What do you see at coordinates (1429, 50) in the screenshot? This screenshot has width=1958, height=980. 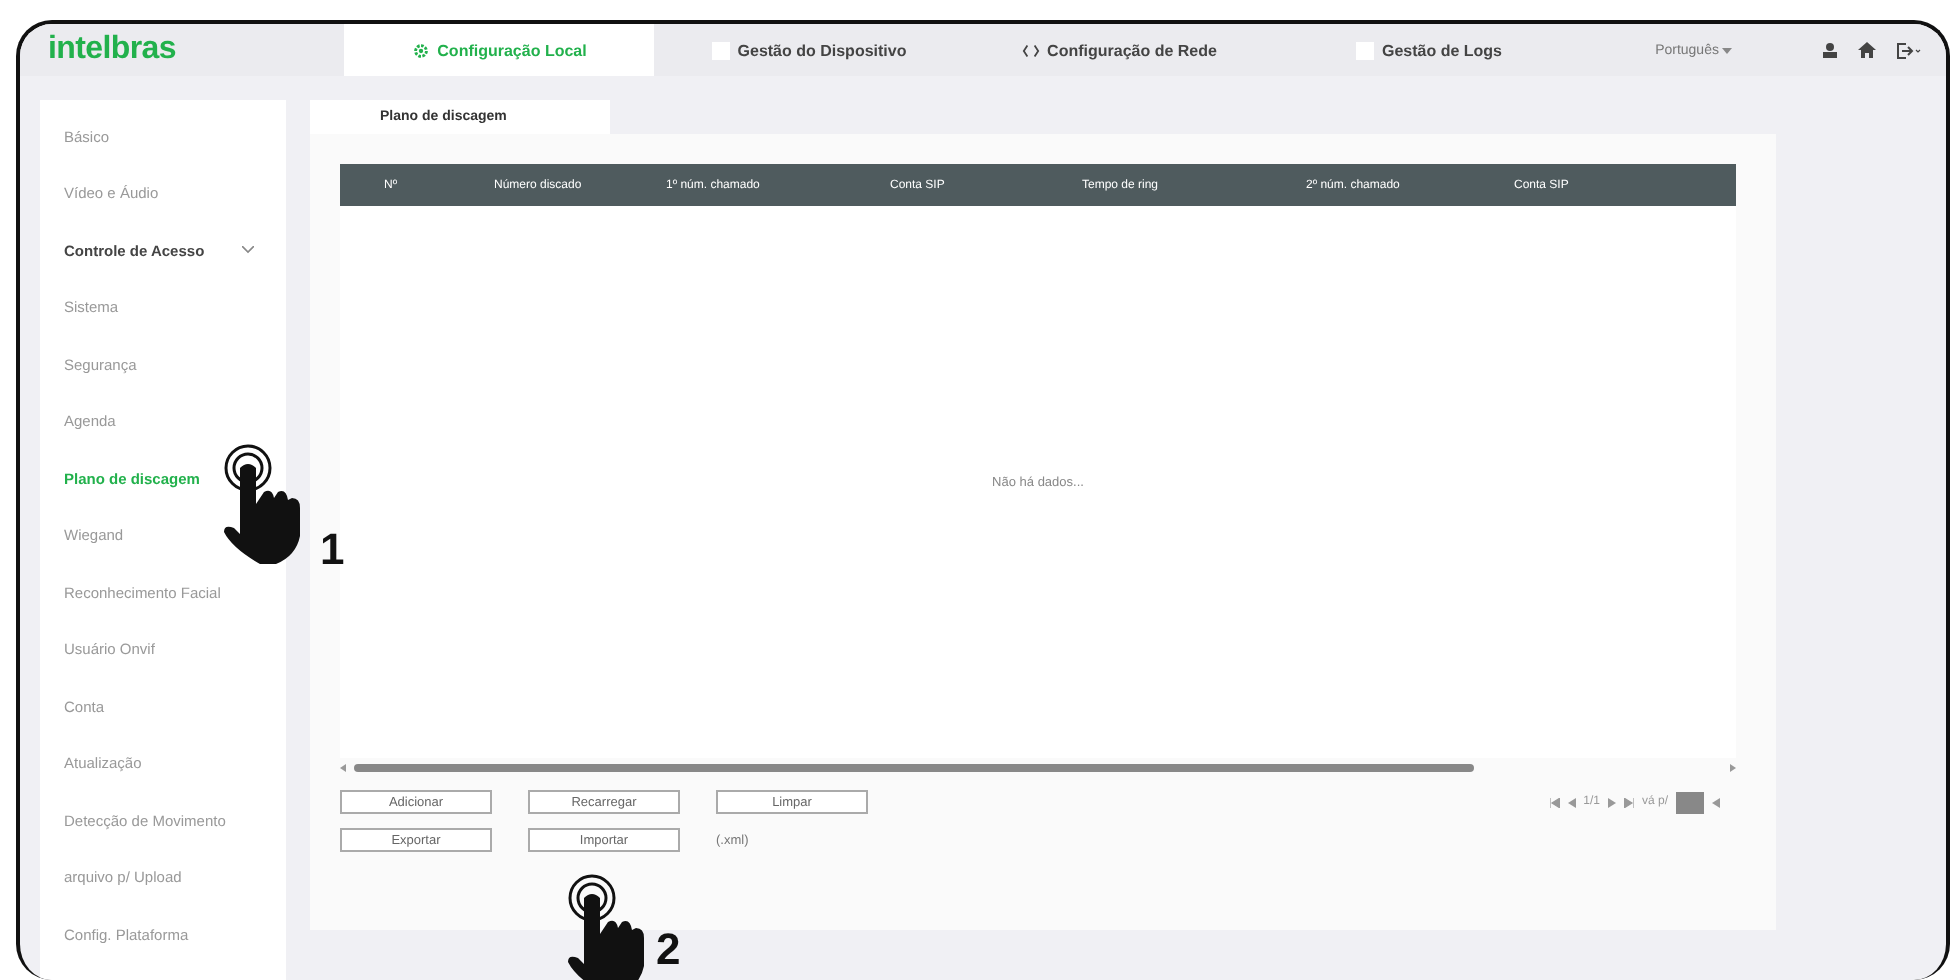 I see `nav-tab: Gestão de Logs` at bounding box center [1429, 50].